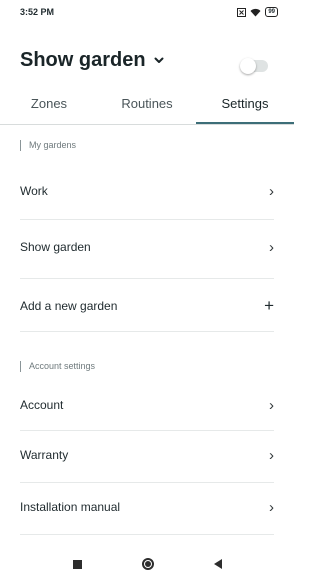 The width and height of the screenshot is (320, 580). I want to click on list-item-show-garden: Show garden ›, so click(147, 247).